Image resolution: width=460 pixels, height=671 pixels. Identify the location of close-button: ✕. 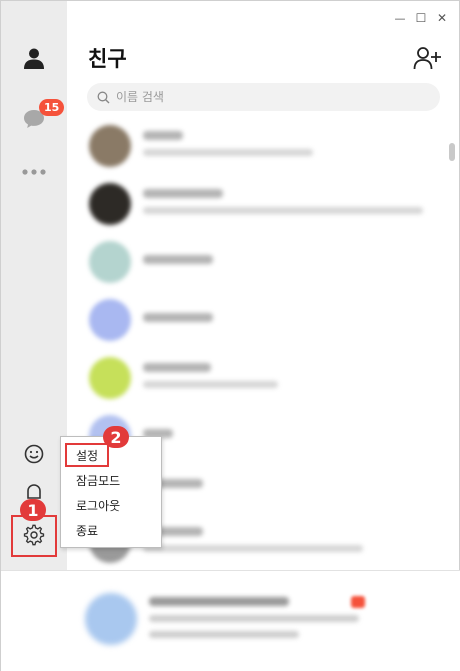
(442, 18).